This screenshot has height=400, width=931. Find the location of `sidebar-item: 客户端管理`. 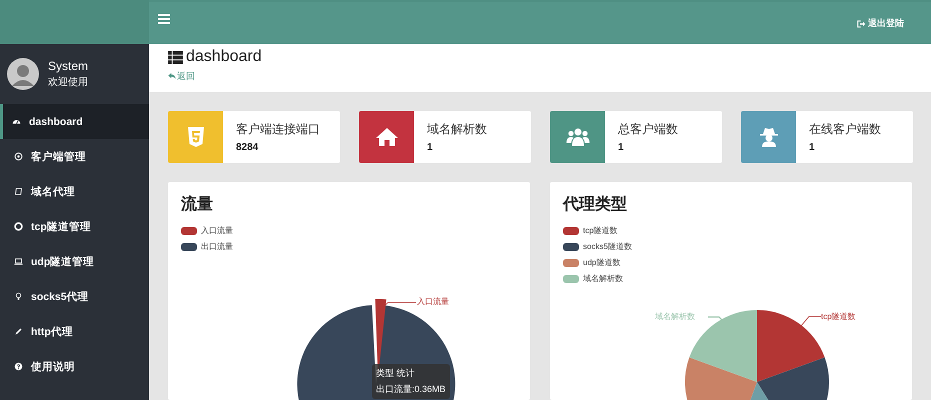

sidebar-item: 客户端管理 is located at coordinates (74, 156).